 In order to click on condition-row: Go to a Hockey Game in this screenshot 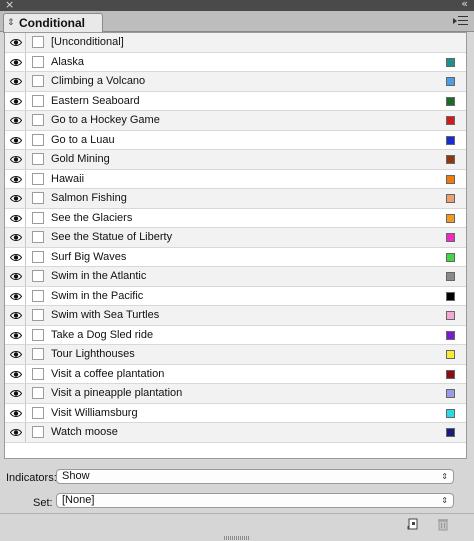, I will do `click(235, 121)`.